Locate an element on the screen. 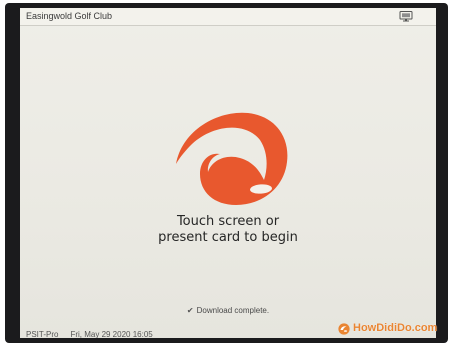 This screenshot has height=347, width=453. touch-prompt: Touch screen or present card to begin is located at coordinates (228, 230).